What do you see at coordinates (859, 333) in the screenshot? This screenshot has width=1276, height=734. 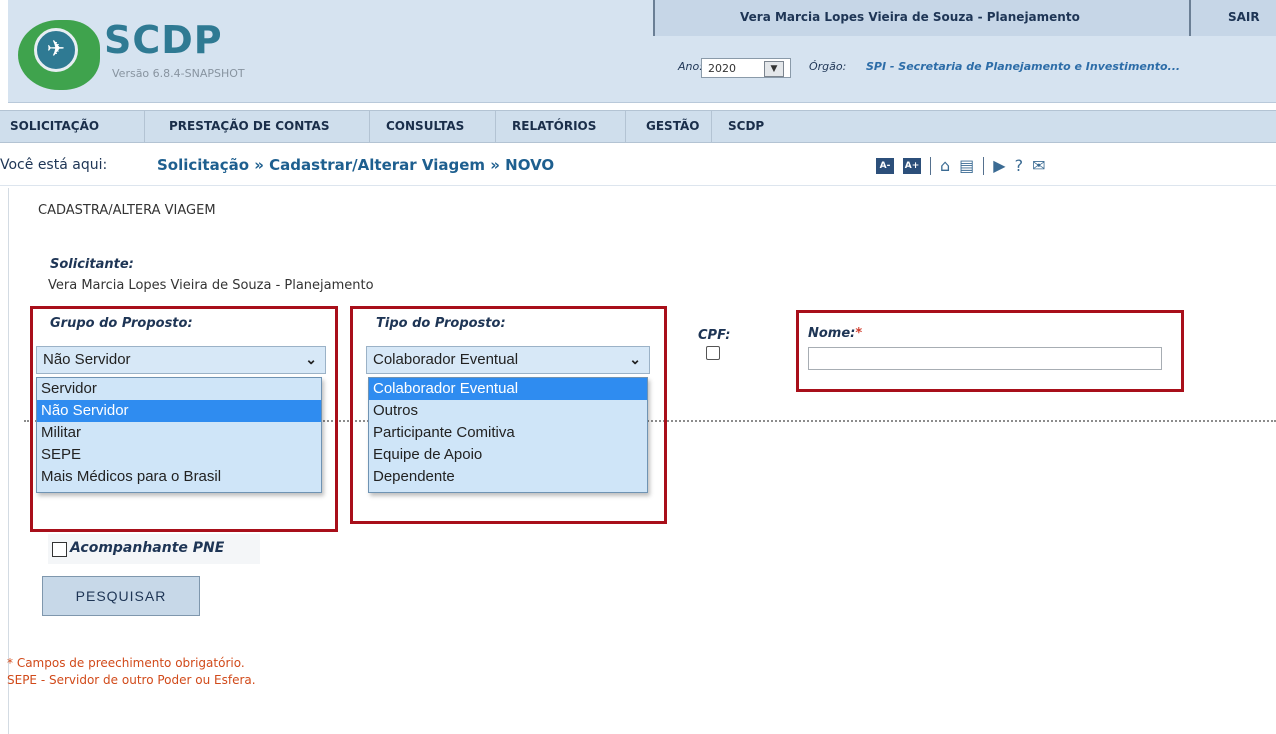 I see `required-marker: *` at bounding box center [859, 333].